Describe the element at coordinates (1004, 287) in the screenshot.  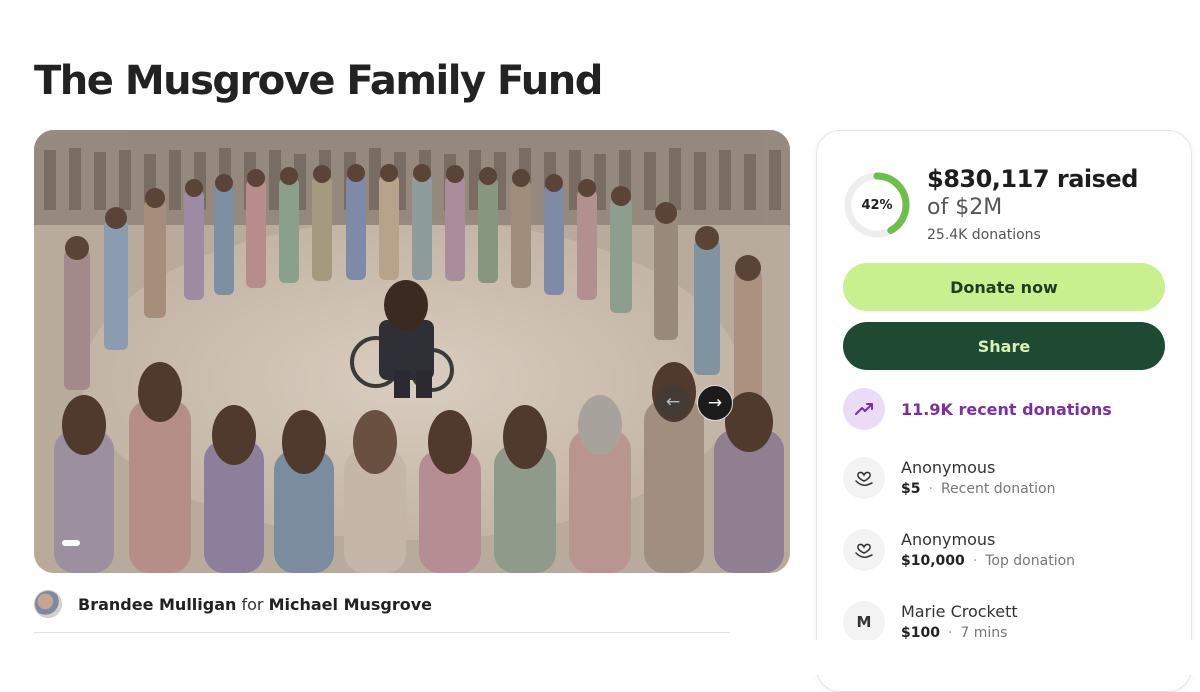
I see `donate-now-button: Donate now` at that location.